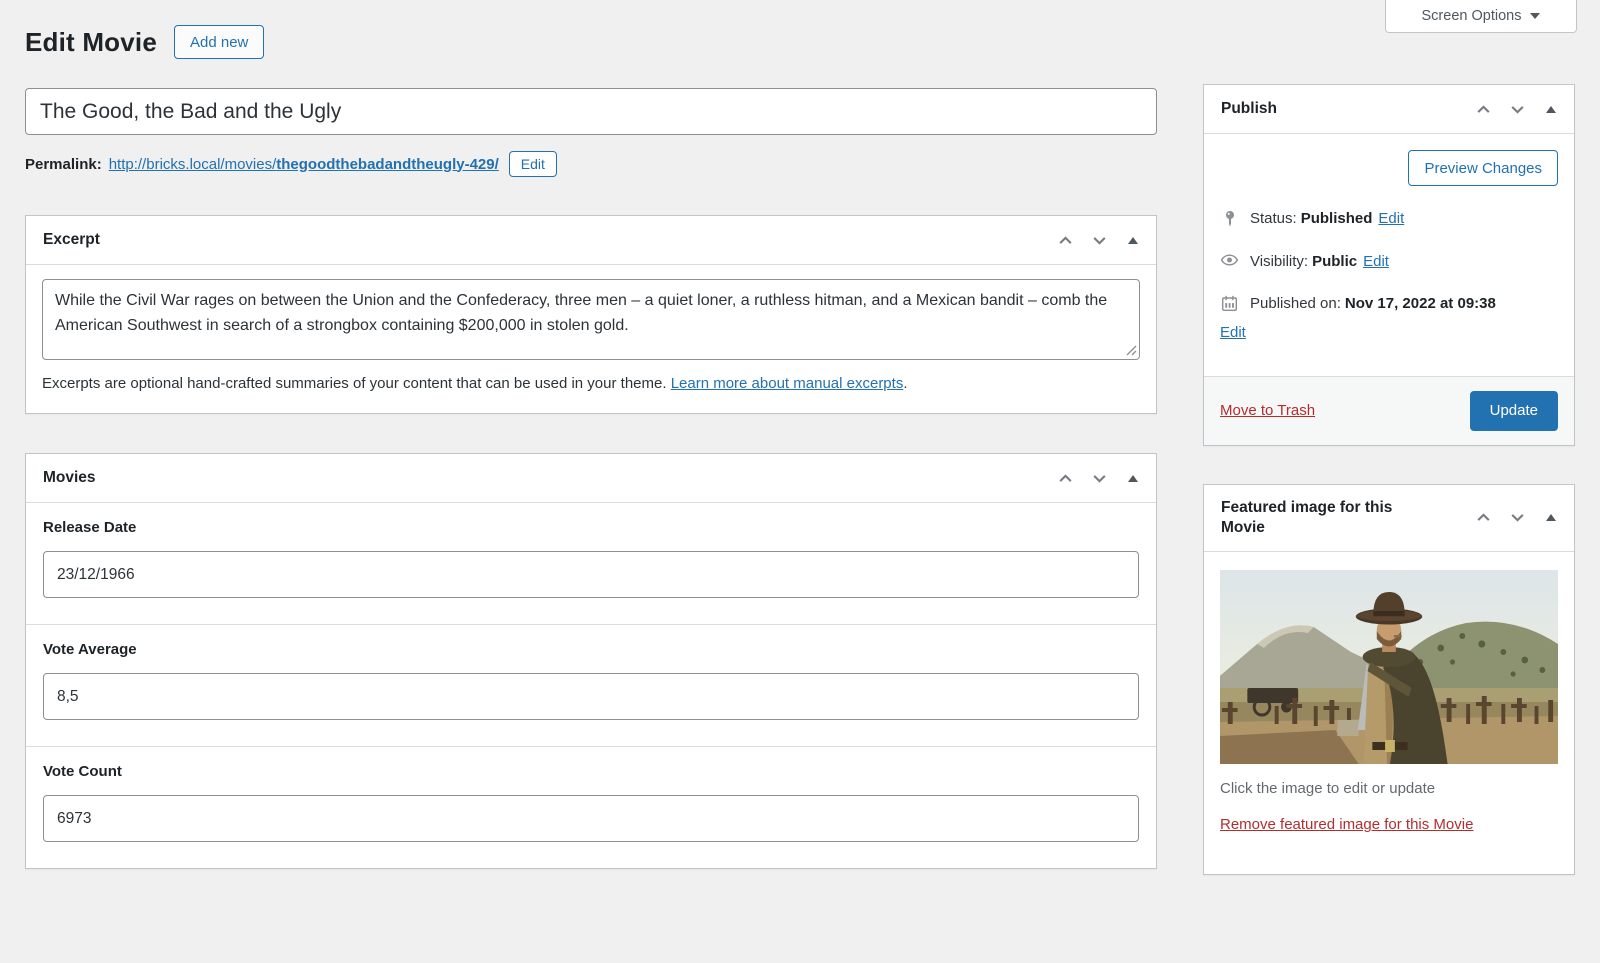  What do you see at coordinates (1346, 824) in the screenshot?
I see `remove-featured-image-link: Remove featured image for this Movie` at bounding box center [1346, 824].